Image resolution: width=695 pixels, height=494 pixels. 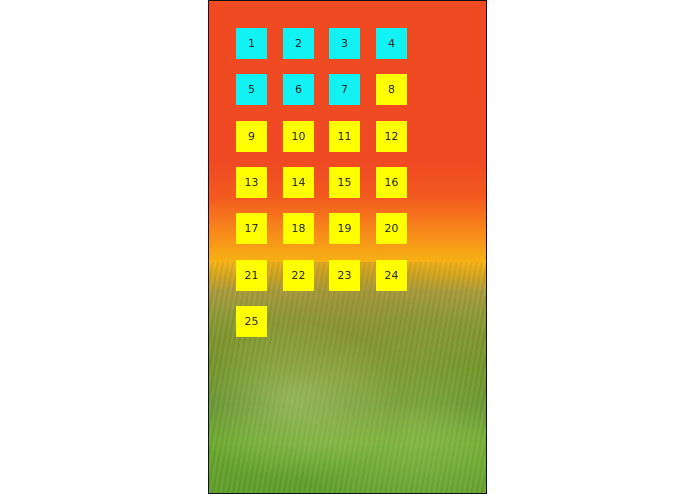 I want to click on tile-8: 8, so click(x=391, y=89).